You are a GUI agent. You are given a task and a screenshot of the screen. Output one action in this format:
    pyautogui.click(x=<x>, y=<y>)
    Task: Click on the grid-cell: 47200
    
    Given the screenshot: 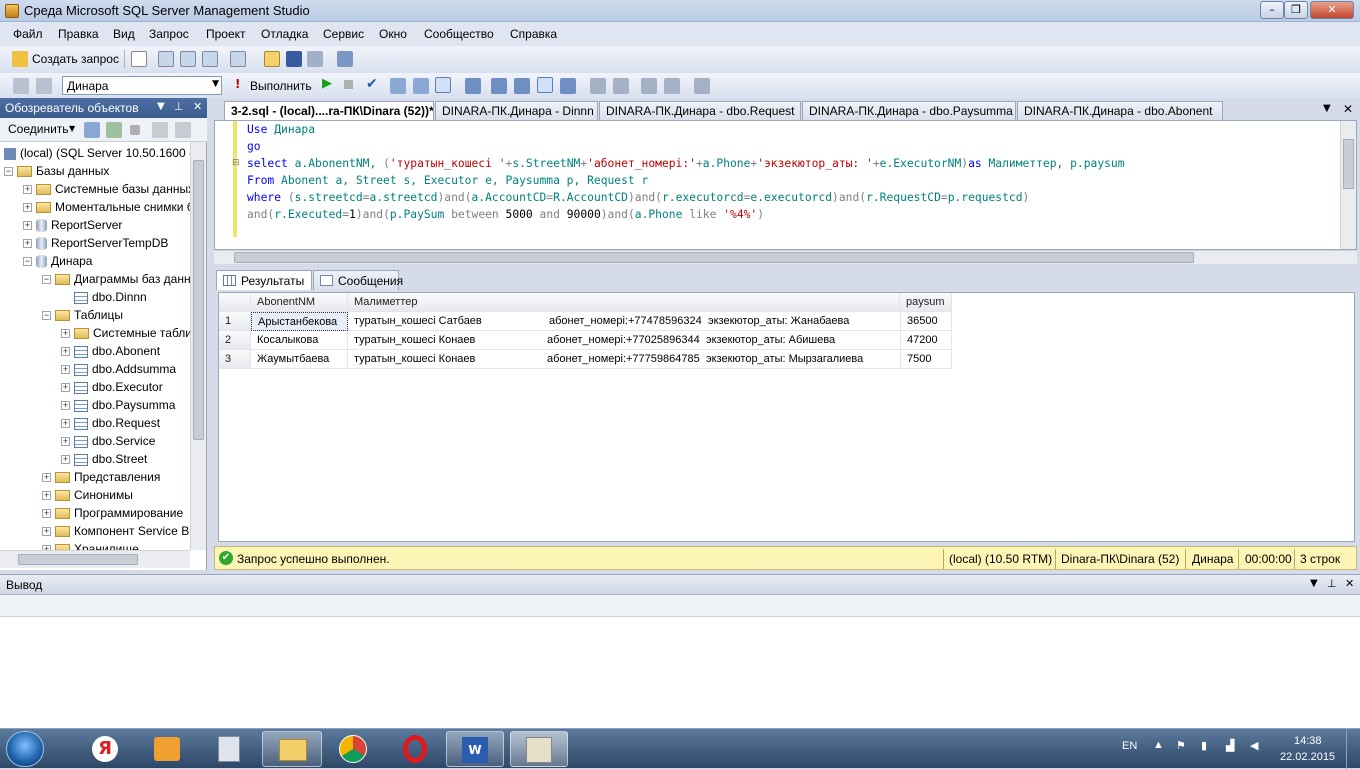 What is the action you would take?
    pyautogui.click(x=926, y=340)
    